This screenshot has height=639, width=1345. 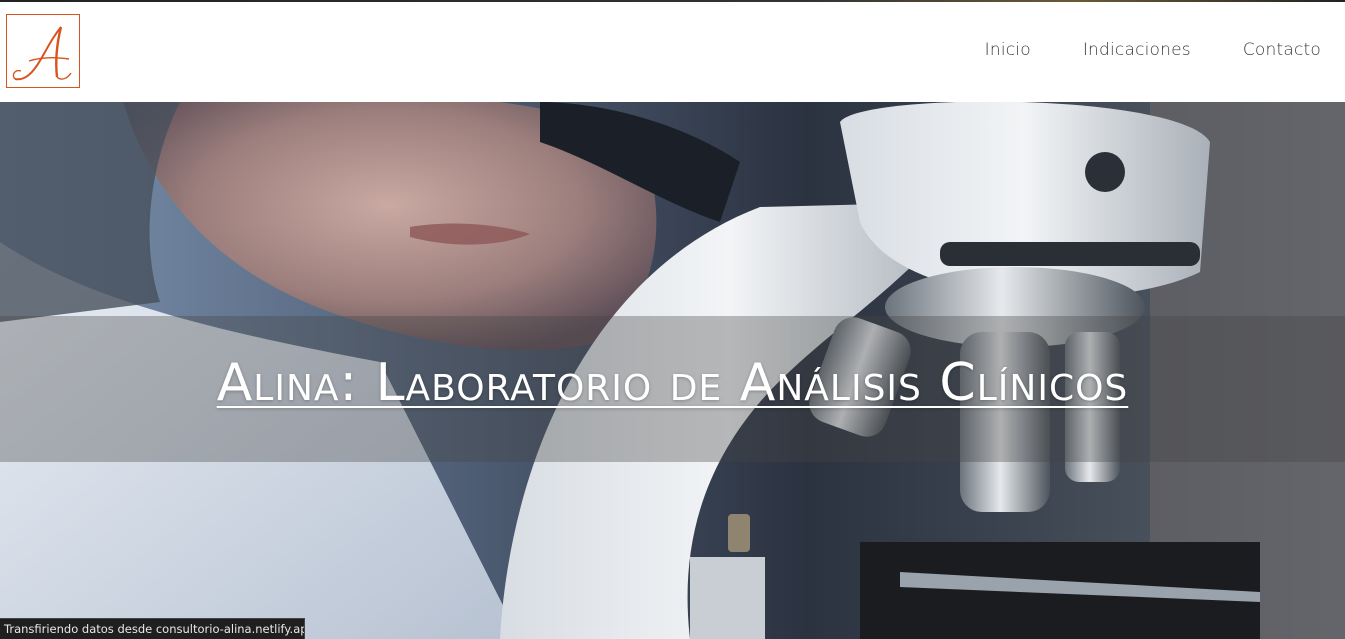 I want to click on logo-monogram-icon, so click(x=42, y=53).